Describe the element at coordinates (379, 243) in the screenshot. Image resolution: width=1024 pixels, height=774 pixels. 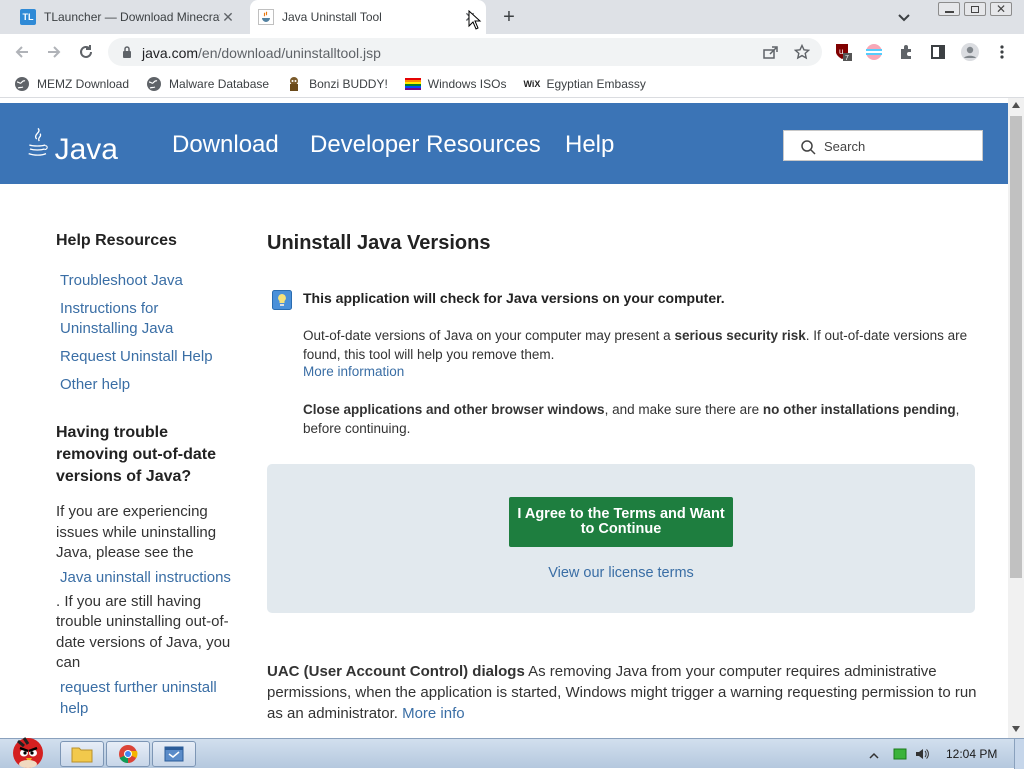
I see `page-title: Uninstall Java Versions` at that location.